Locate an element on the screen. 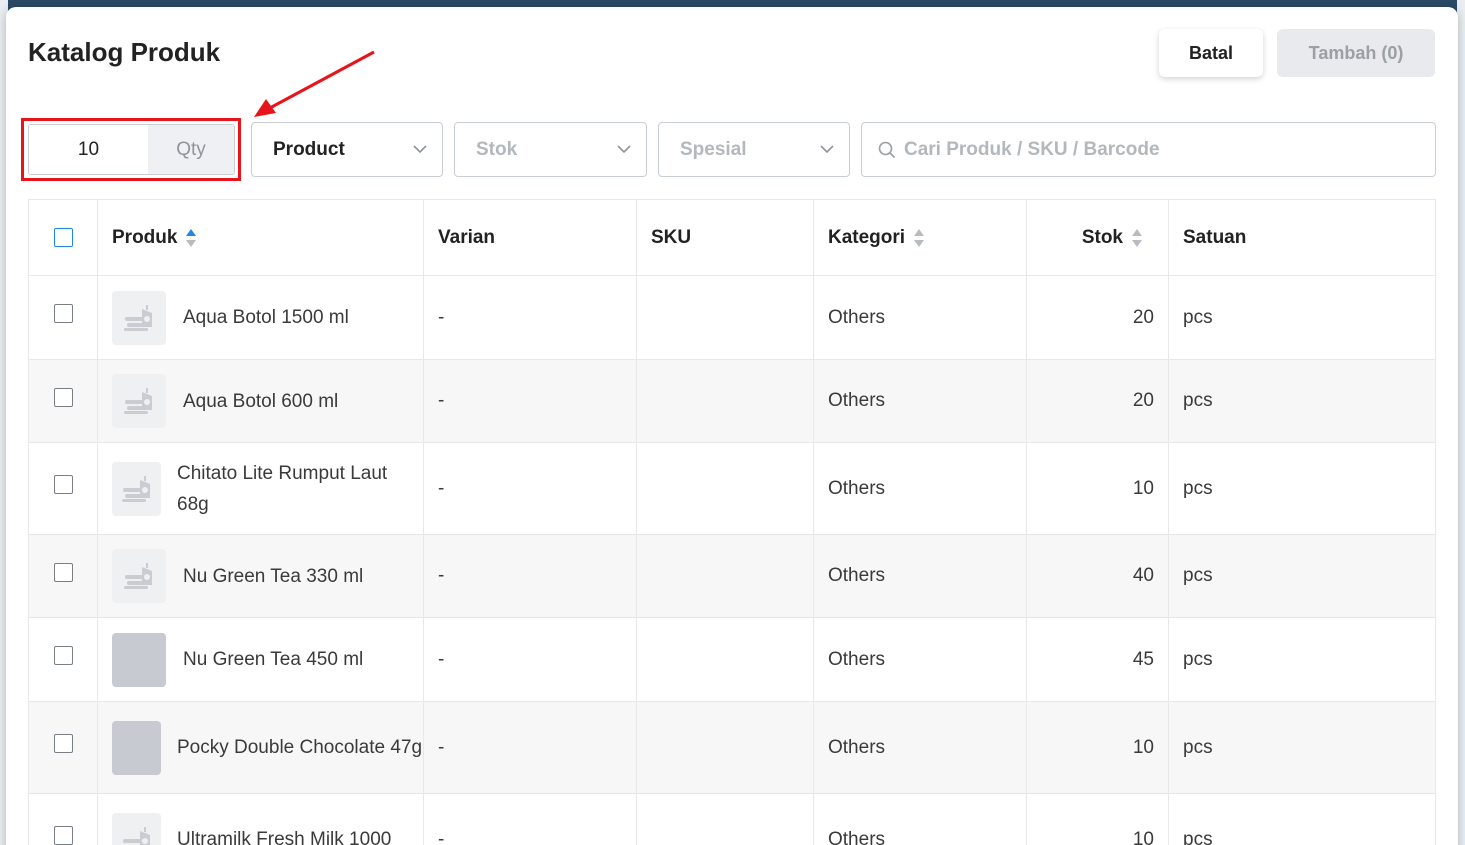  product-name: Chitato Lite Rumput Laut 68g is located at coordinates (282, 488).